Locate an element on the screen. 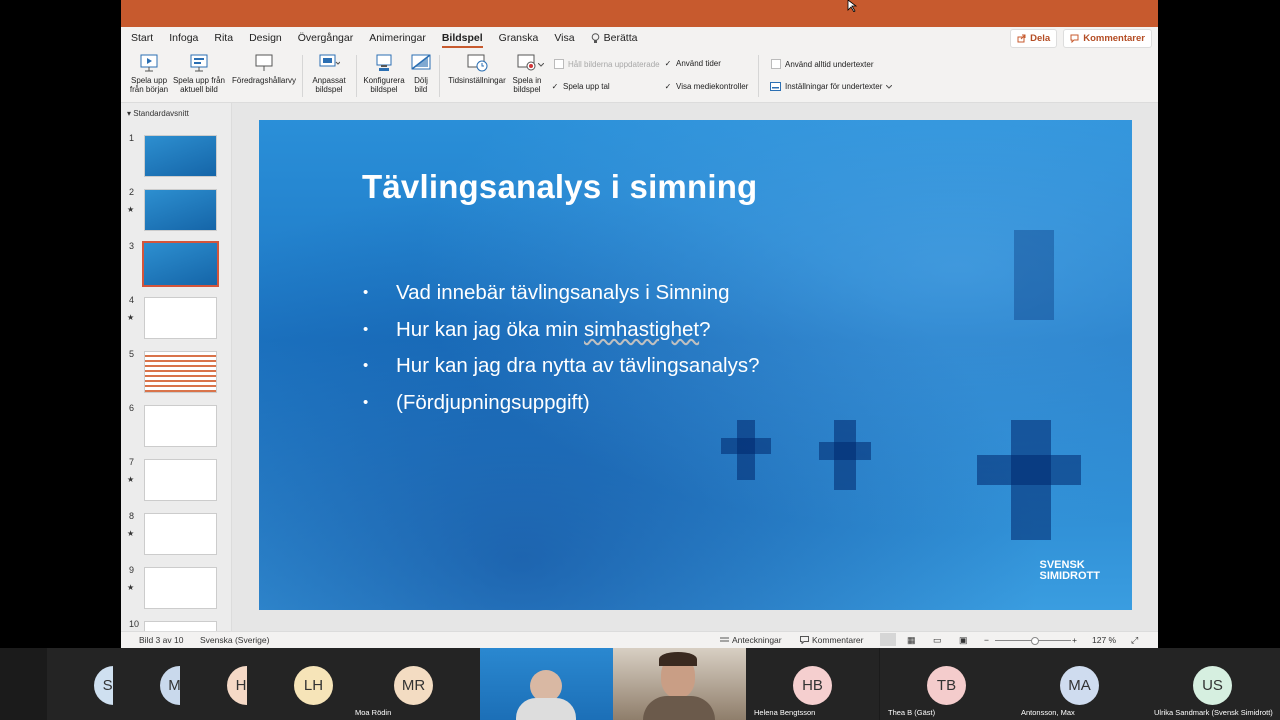 The height and width of the screenshot is (720, 1280). participant-tile: MR Moa Rödin is located at coordinates (413, 684).